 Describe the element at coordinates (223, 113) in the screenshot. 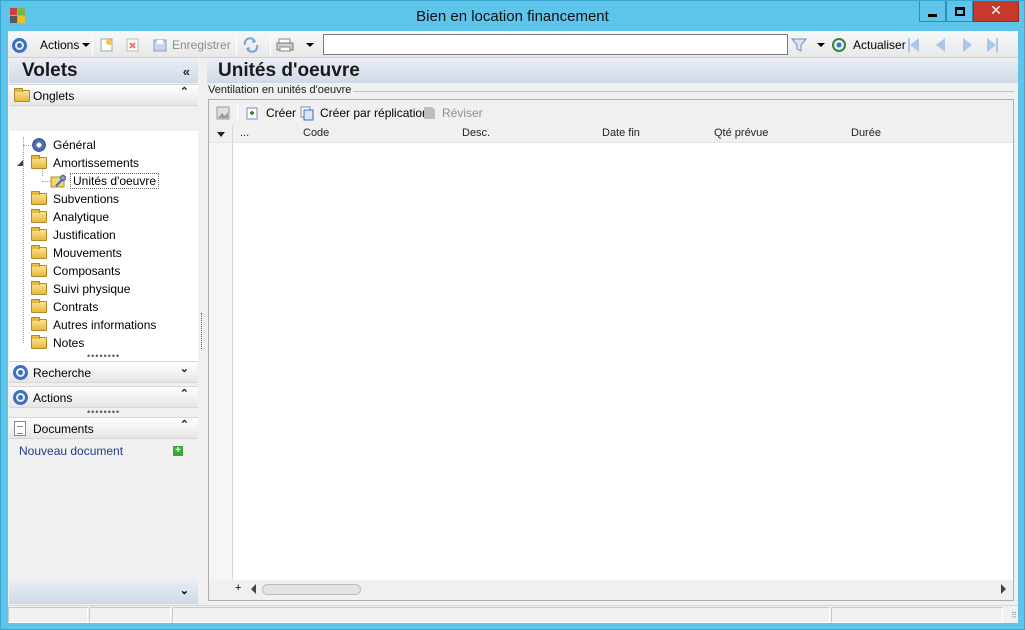

I see `grid-image-button` at that location.